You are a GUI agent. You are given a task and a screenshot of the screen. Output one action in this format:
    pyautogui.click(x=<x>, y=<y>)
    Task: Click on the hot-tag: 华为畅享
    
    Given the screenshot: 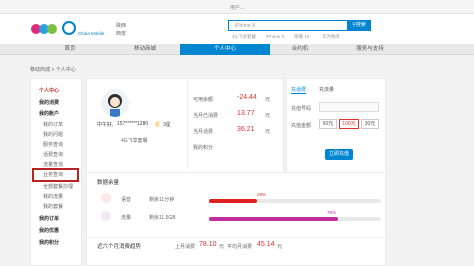 What is the action you would take?
    pyautogui.click(x=331, y=37)
    